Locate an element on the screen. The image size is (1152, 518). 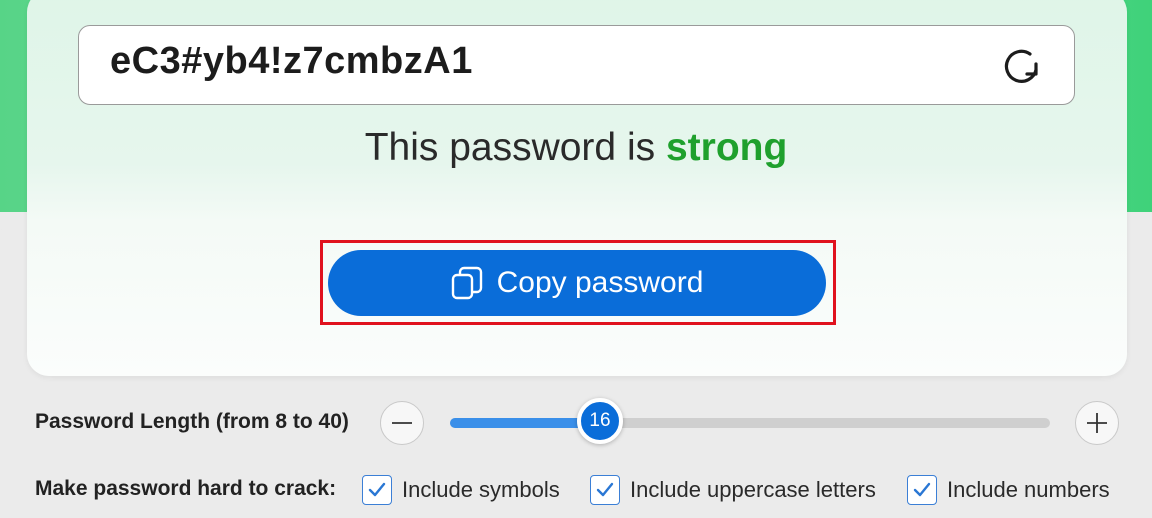
checkbox-include-uppercase is located at coordinates (605, 490).